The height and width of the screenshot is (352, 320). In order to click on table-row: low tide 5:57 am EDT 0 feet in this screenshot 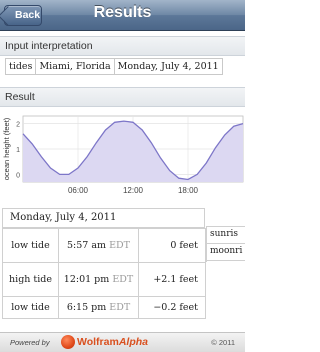, I will do `click(104, 245)`.